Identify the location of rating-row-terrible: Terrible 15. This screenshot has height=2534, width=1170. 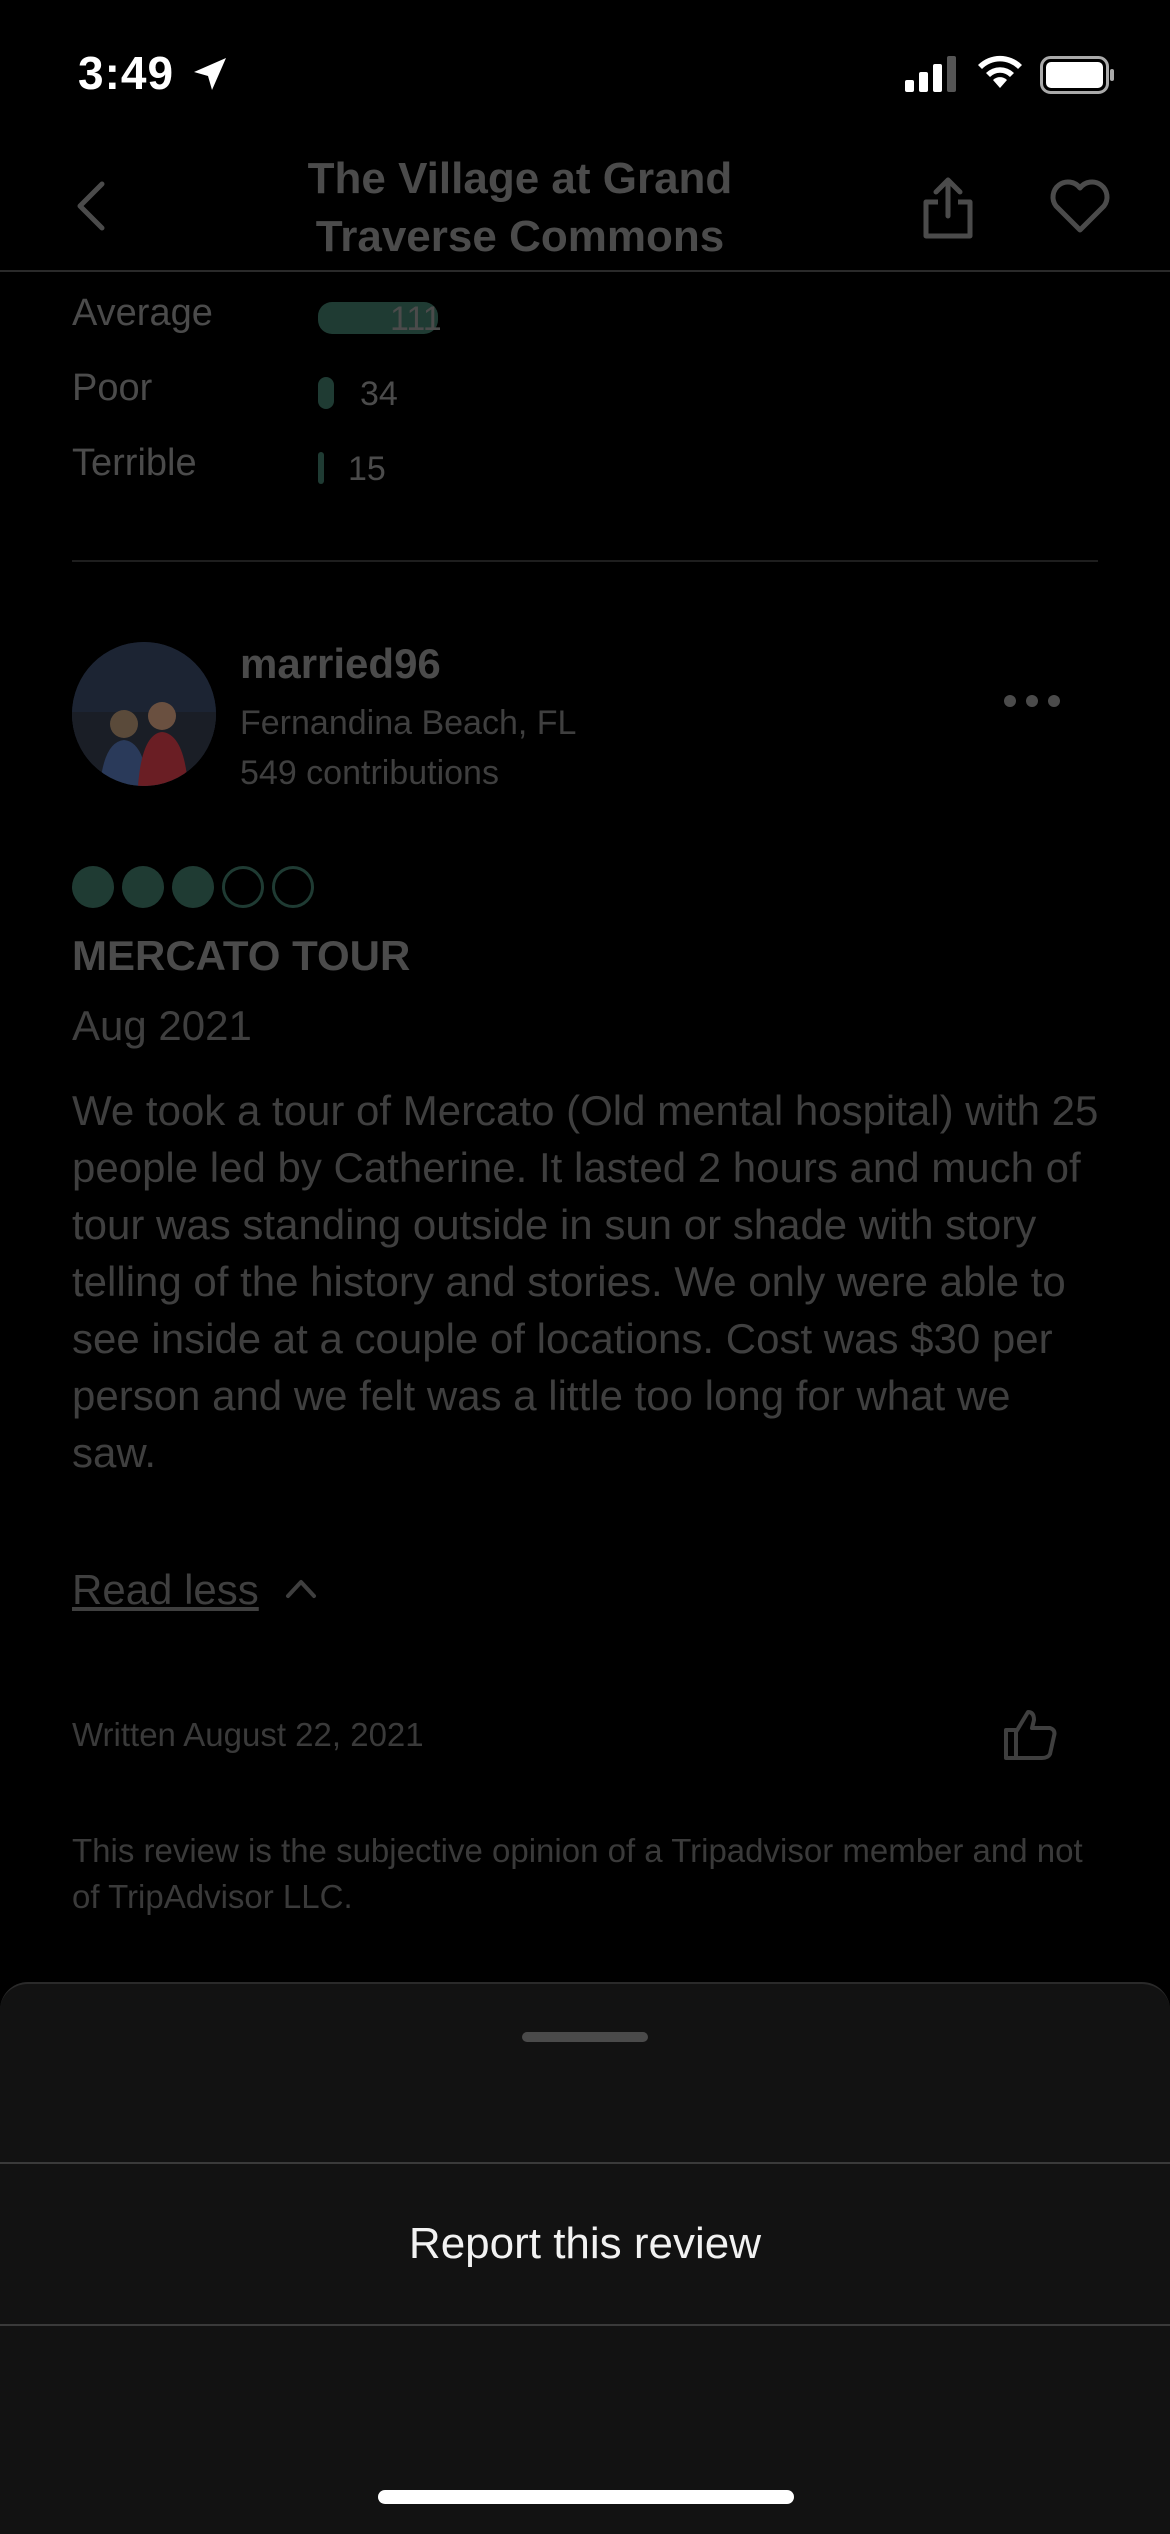
(422, 467).